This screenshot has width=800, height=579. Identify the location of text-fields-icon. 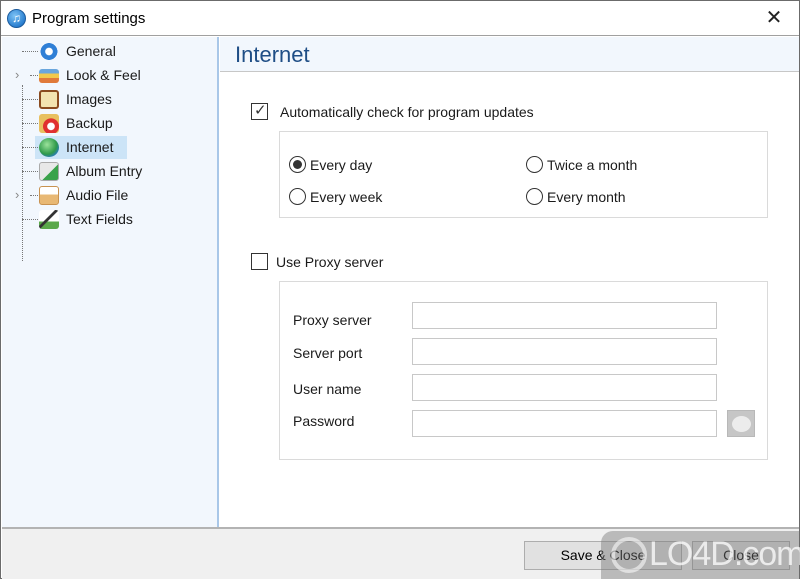
(49, 219).